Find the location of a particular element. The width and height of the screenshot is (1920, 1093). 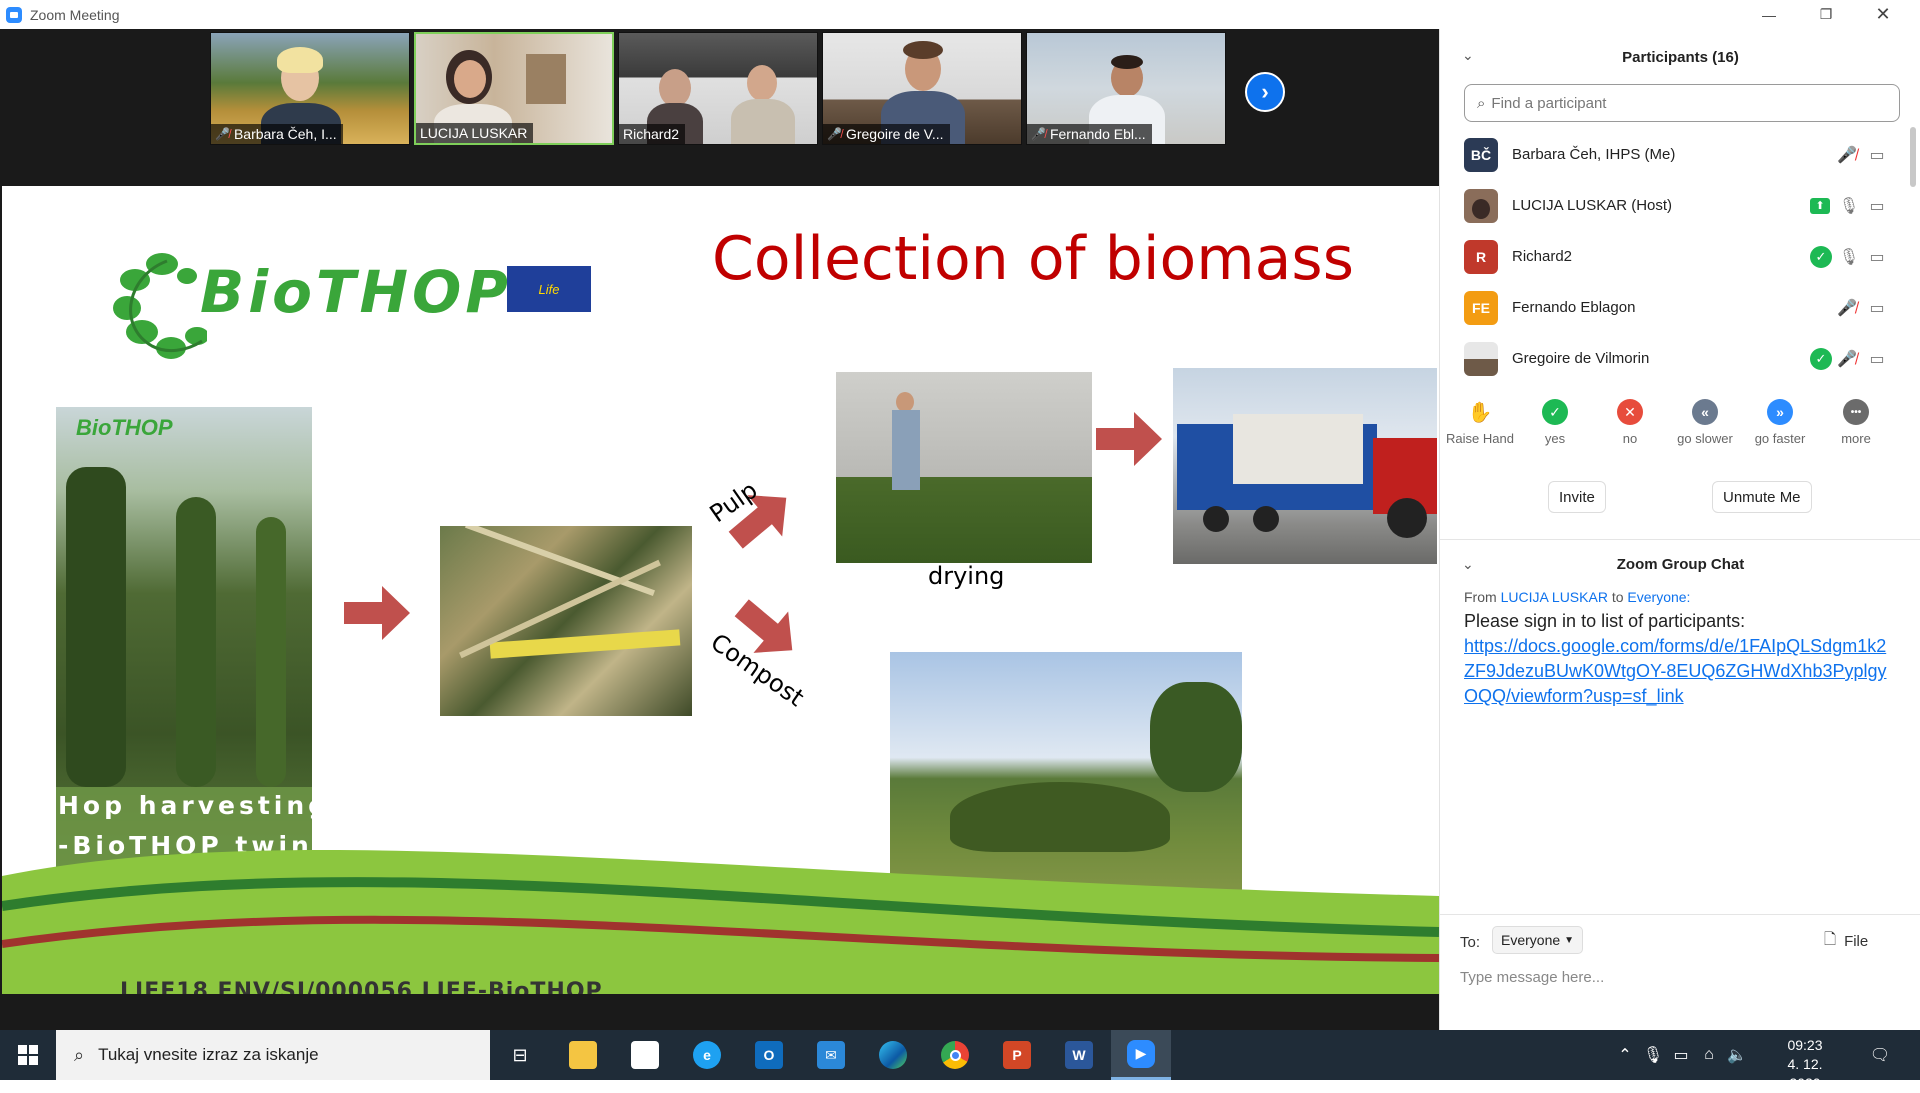

biothop-logo: BioTHOP Life is located at coordinates (352, 306).